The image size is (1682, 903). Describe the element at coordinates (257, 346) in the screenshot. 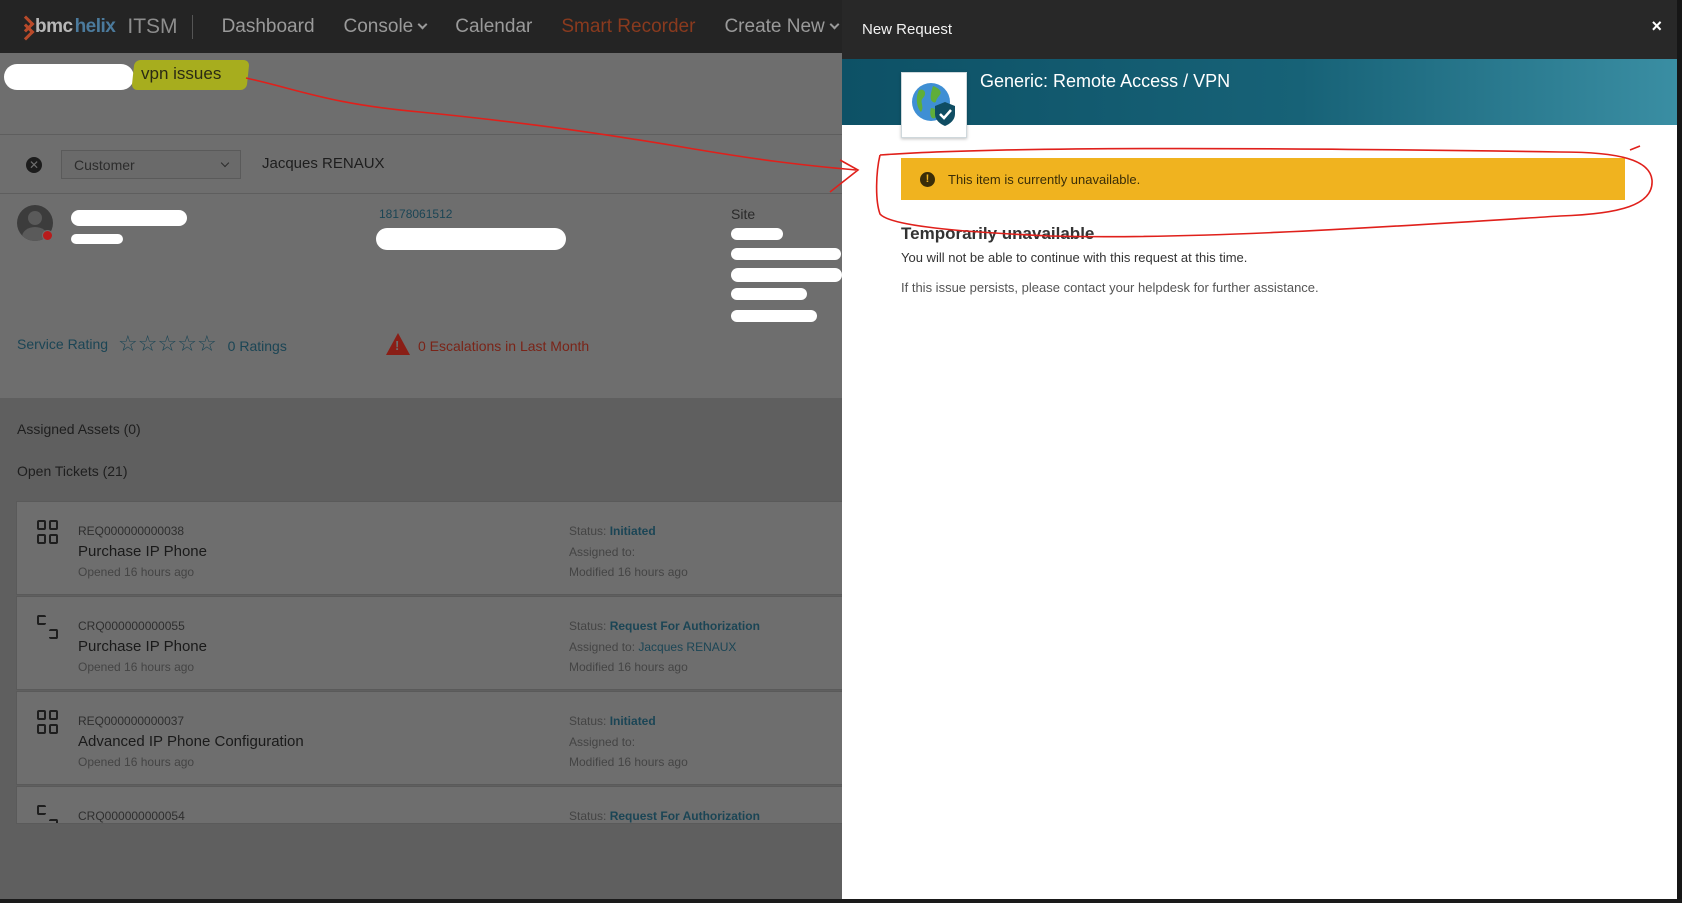

I see `ratings-count-link: 0 Ratings` at that location.